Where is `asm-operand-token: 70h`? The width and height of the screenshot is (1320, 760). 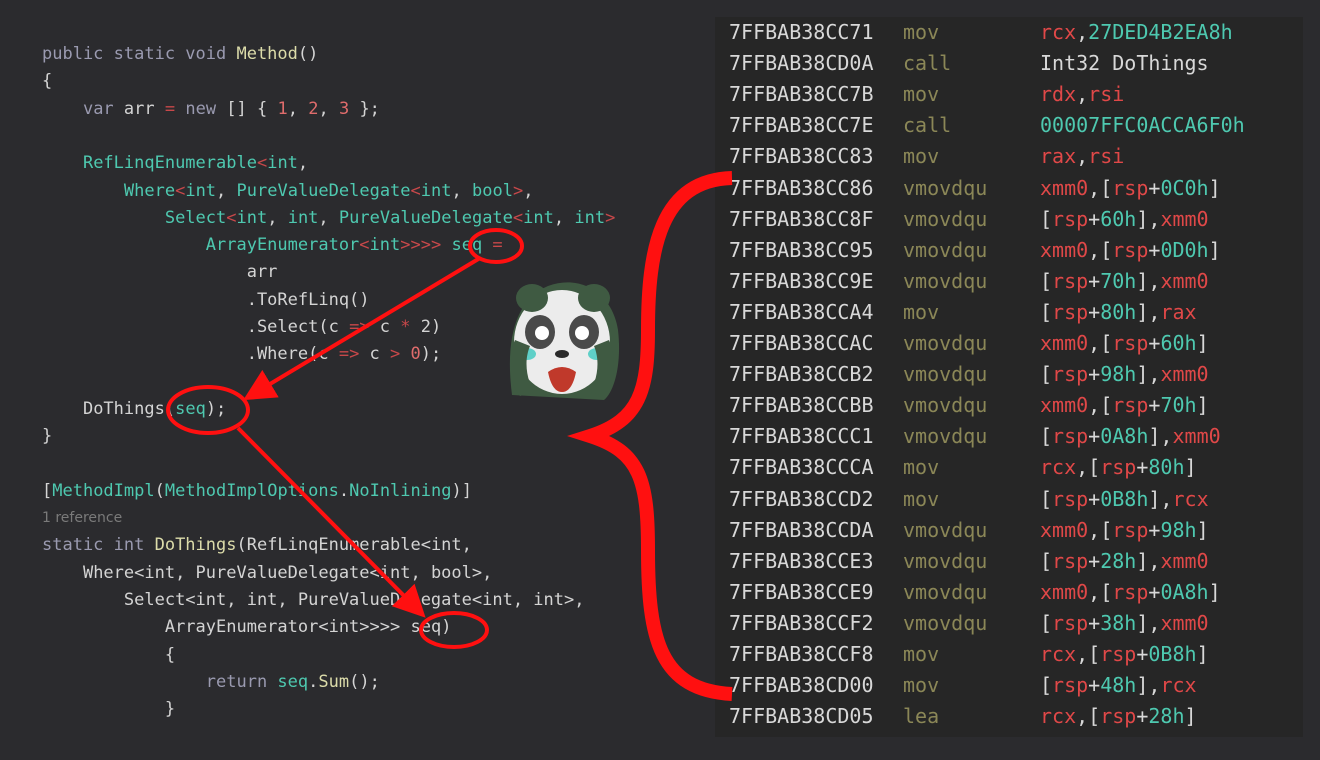 asm-operand-token: 70h is located at coordinates (1178, 405).